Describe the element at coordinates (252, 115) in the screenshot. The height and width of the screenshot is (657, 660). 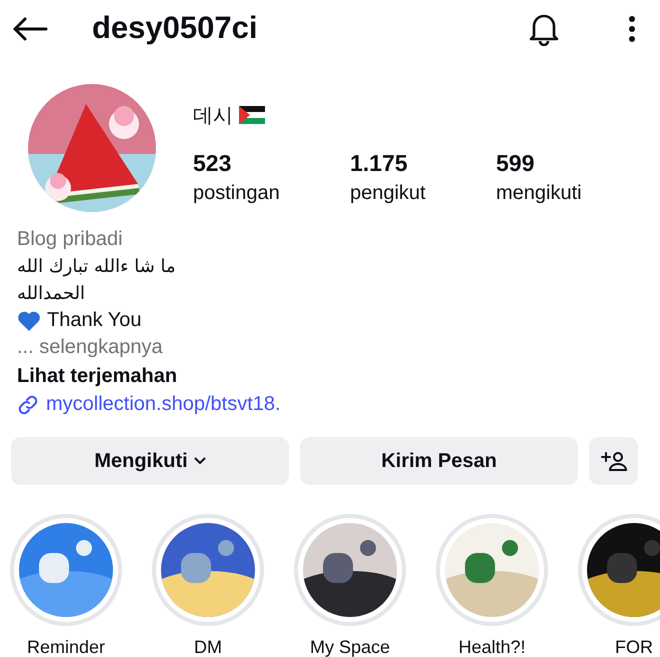
I see `flag-icon` at that location.